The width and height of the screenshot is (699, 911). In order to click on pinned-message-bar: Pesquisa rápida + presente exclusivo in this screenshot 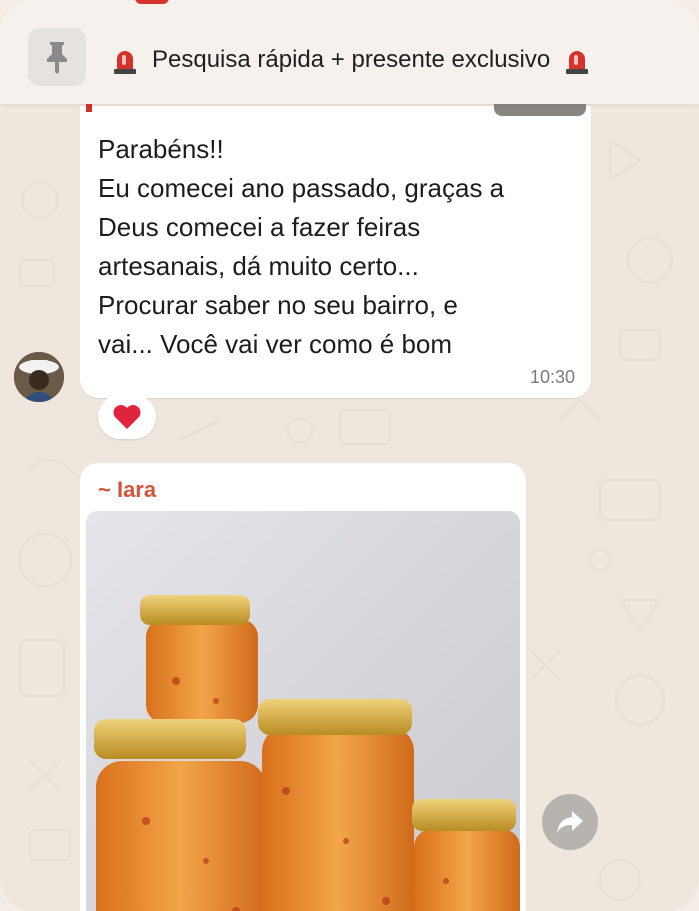, I will do `click(349, 52)`.